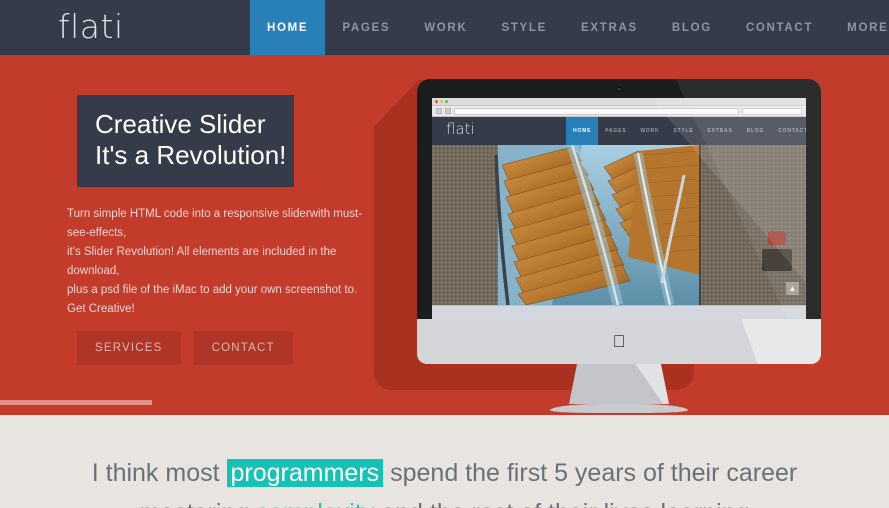  Describe the element at coordinates (779, 27) in the screenshot. I see `nav-item-contact: CONTACT` at that location.